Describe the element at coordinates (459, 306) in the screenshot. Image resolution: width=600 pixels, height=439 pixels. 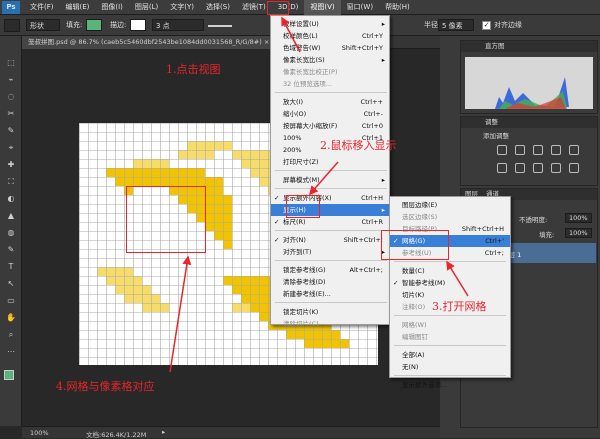
I see `annotation-step3: 3.打开网格` at that location.